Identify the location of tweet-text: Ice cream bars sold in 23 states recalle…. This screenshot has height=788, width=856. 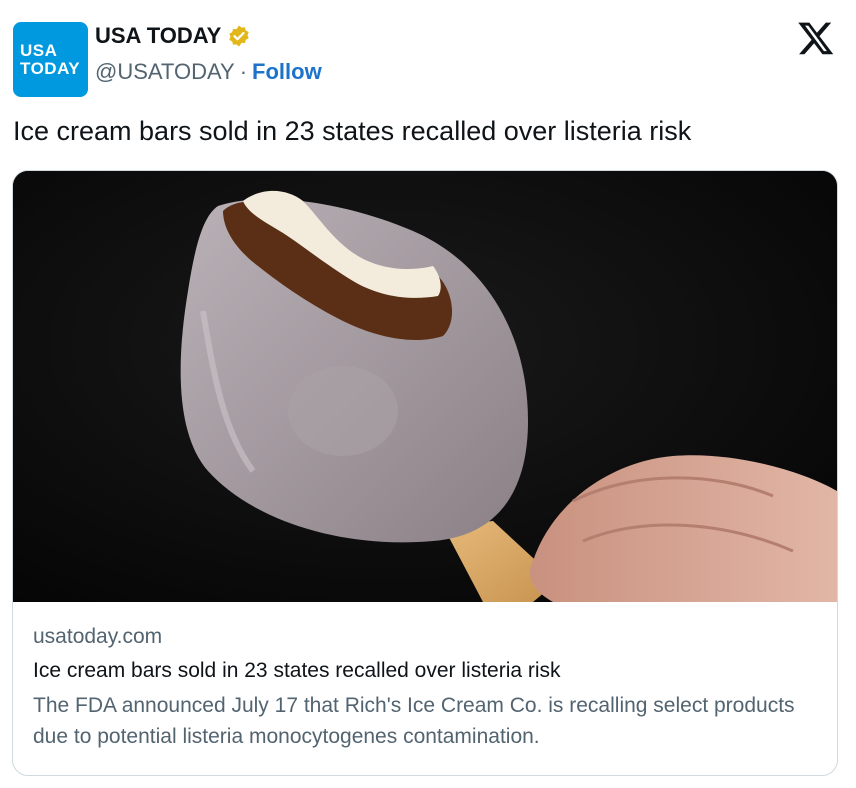
(352, 131).